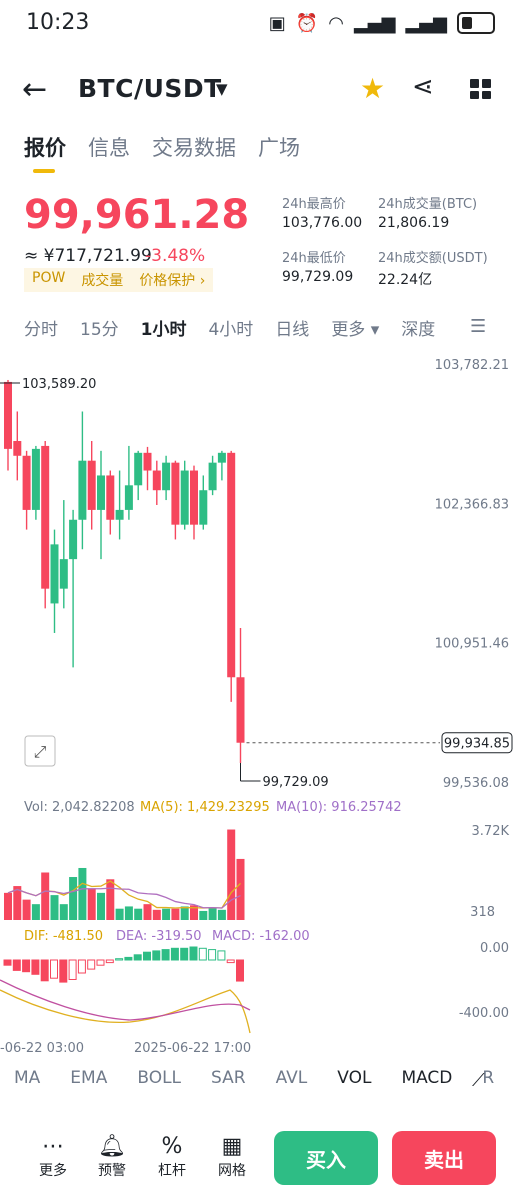 The height and width of the screenshot is (1200, 517). I want to click on more-button: ⋯ 更多, so click(53, 1157).